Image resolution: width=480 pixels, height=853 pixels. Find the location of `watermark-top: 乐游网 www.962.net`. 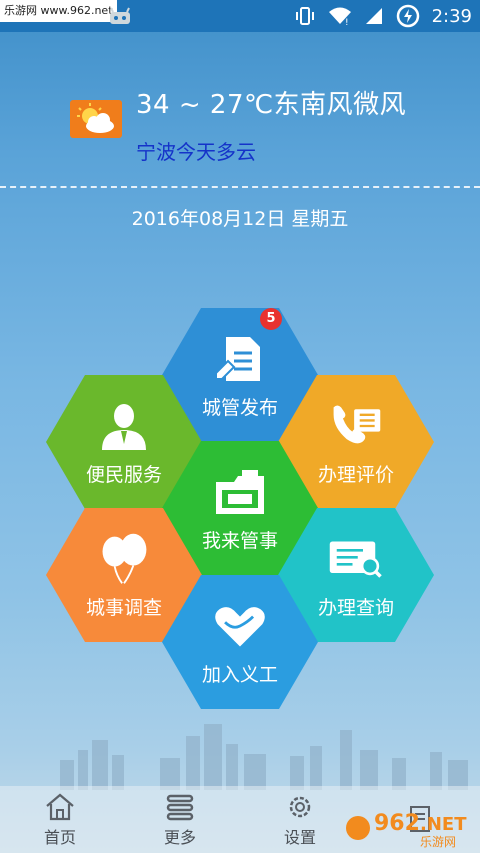

watermark-top: 乐游网 www.962.net is located at coordinates (58, 11).